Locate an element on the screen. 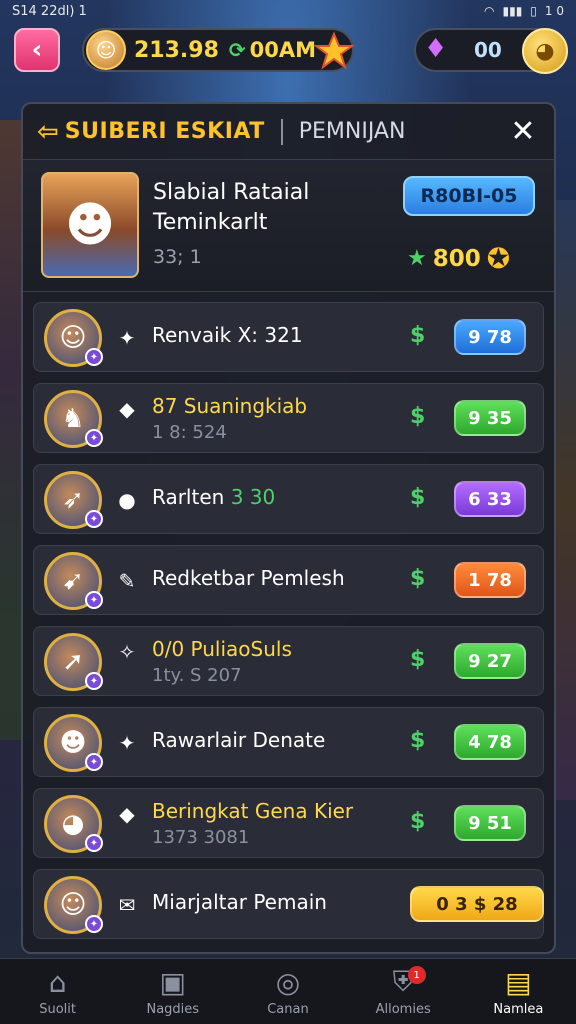 Image resolution: width=576 pixels, height=1024 pixels. row-value-button: 0 3 $ 28 is located at coordinates (477, 904).